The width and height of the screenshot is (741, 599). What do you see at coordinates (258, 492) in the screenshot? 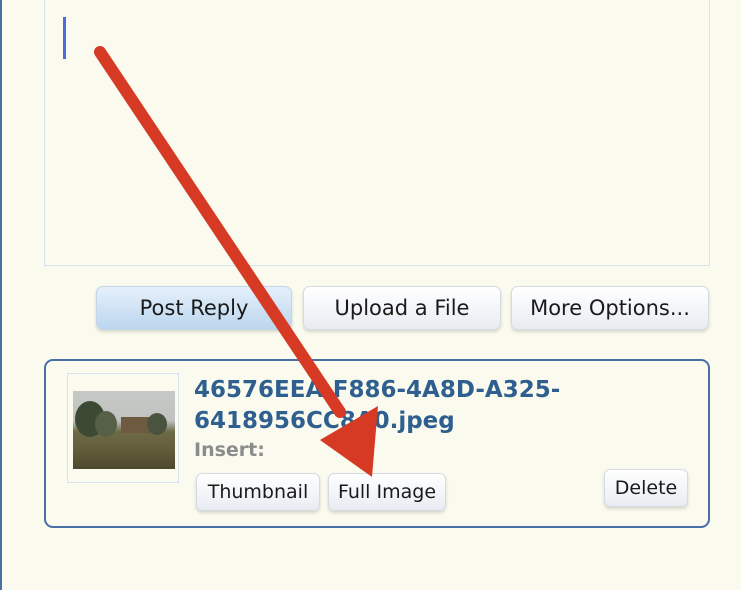
I see `insert-thumbnail-button: Thumbnail` at bounding box center [258, 492].